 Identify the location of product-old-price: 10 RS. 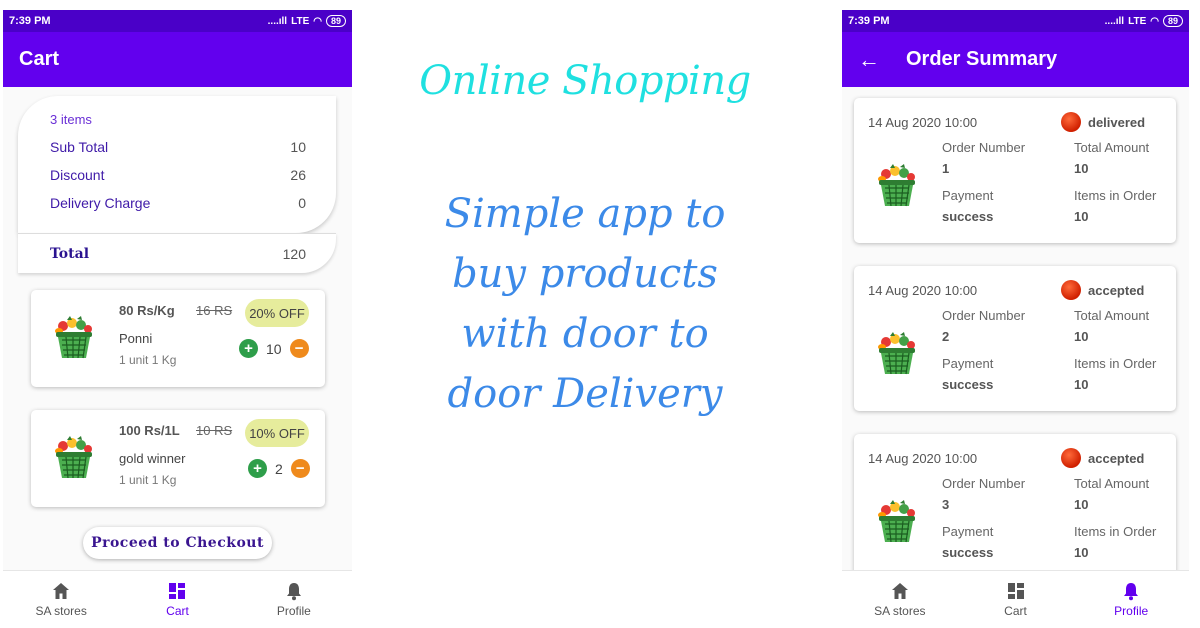
(214, 430).